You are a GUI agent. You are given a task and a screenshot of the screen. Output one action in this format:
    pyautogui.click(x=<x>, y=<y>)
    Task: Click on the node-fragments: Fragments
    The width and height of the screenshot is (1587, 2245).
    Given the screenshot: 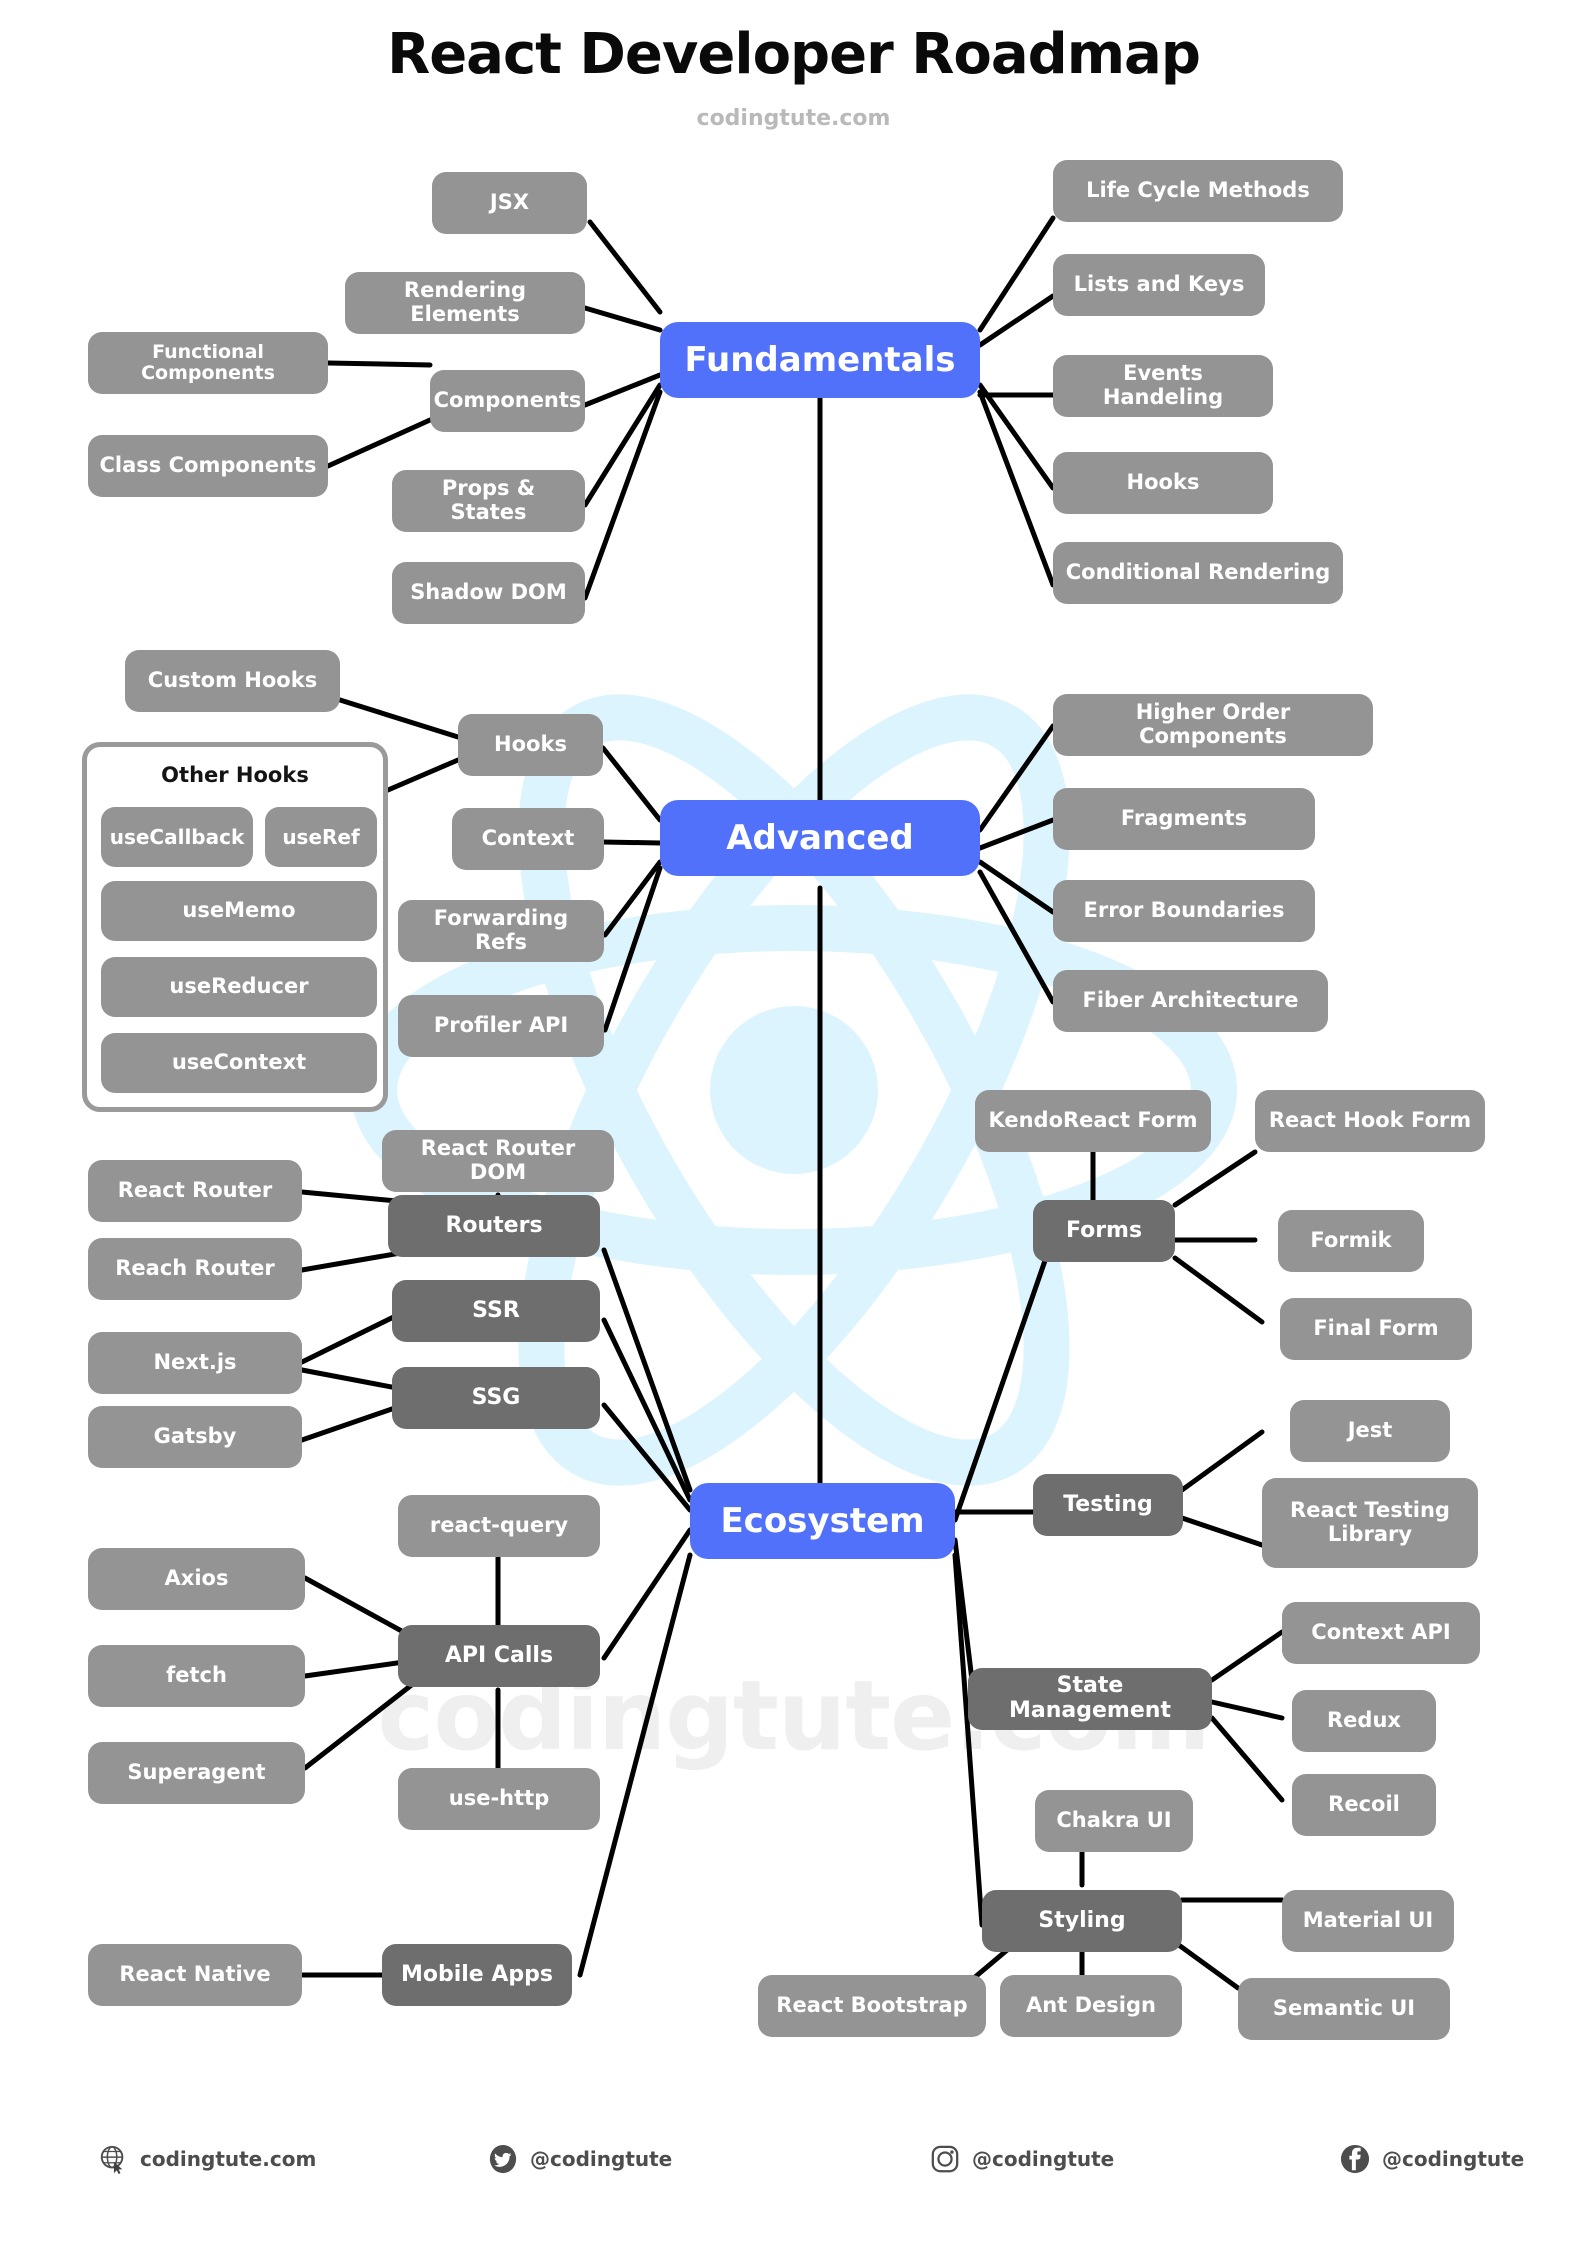 What is the action you would take?
    pyautogui.click(x=1184, y=819)
    